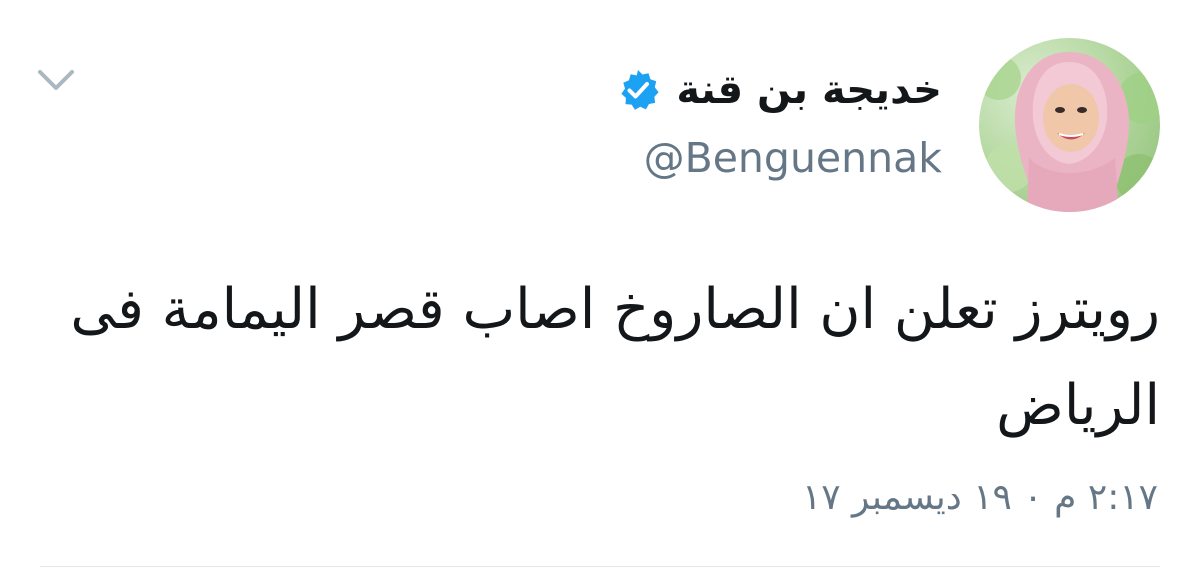 This screenshot has height=570, width=1200. I want to click on chevron-down-icon, so click(56, 80).